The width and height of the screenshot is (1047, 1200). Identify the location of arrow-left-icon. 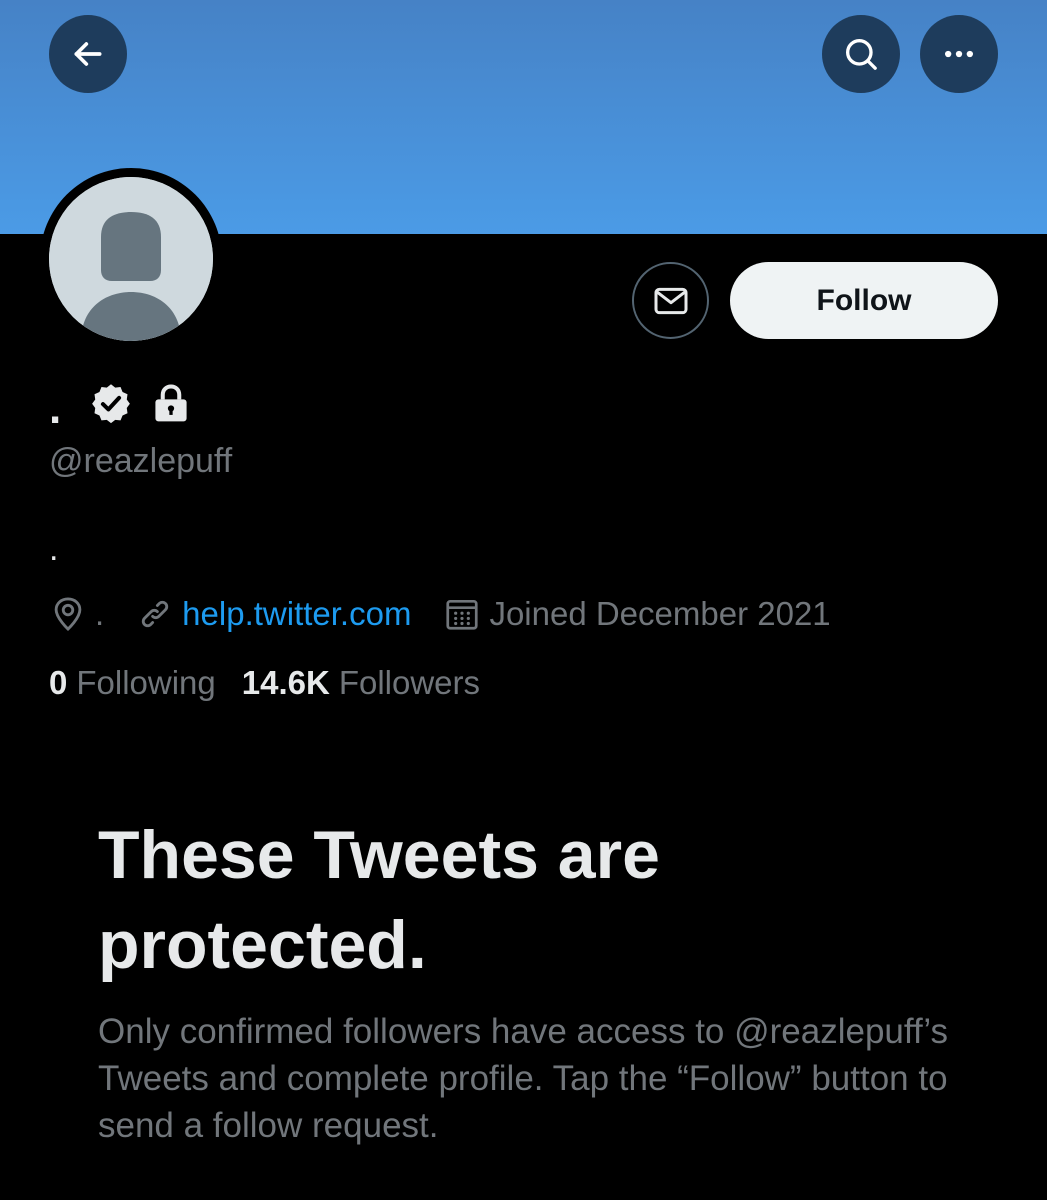
(88, 54).